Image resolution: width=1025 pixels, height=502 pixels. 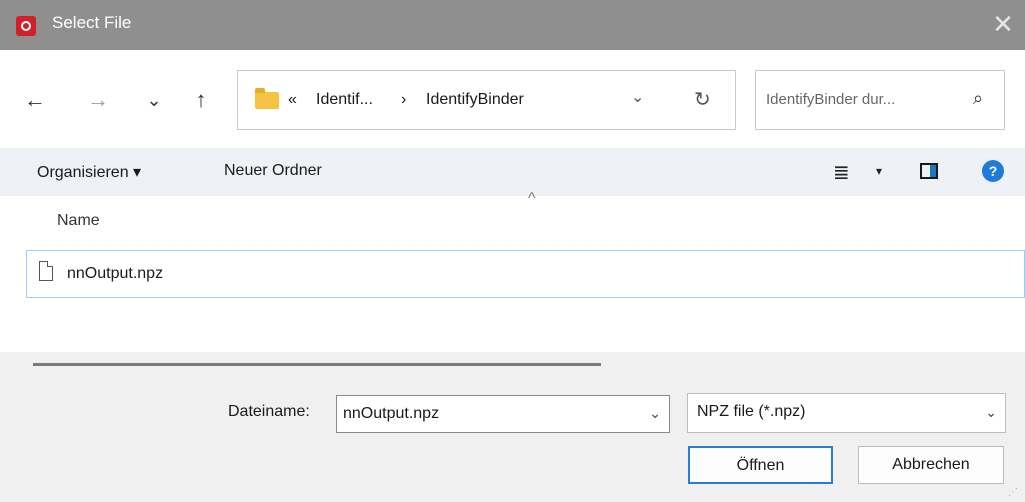 I want to click on filename-label: Dateiname:, so click(x=269, y=411).